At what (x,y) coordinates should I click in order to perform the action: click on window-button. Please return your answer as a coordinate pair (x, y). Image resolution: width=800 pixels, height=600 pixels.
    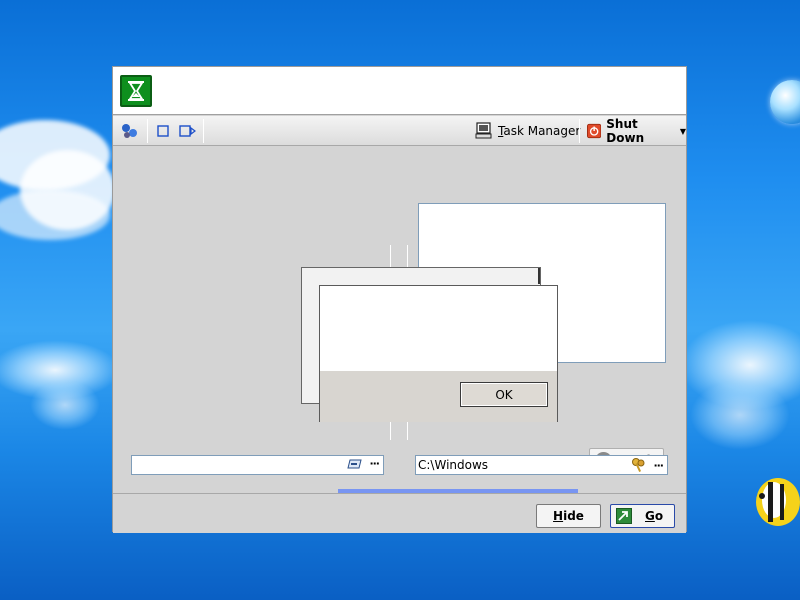
    Looking at the image, I should click on (163, 131).